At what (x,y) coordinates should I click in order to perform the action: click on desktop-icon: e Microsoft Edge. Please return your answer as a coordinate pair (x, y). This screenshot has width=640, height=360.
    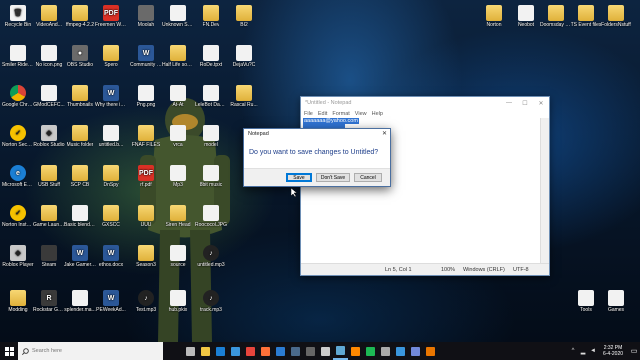
    Looking at the image, I should click on (18, 176).